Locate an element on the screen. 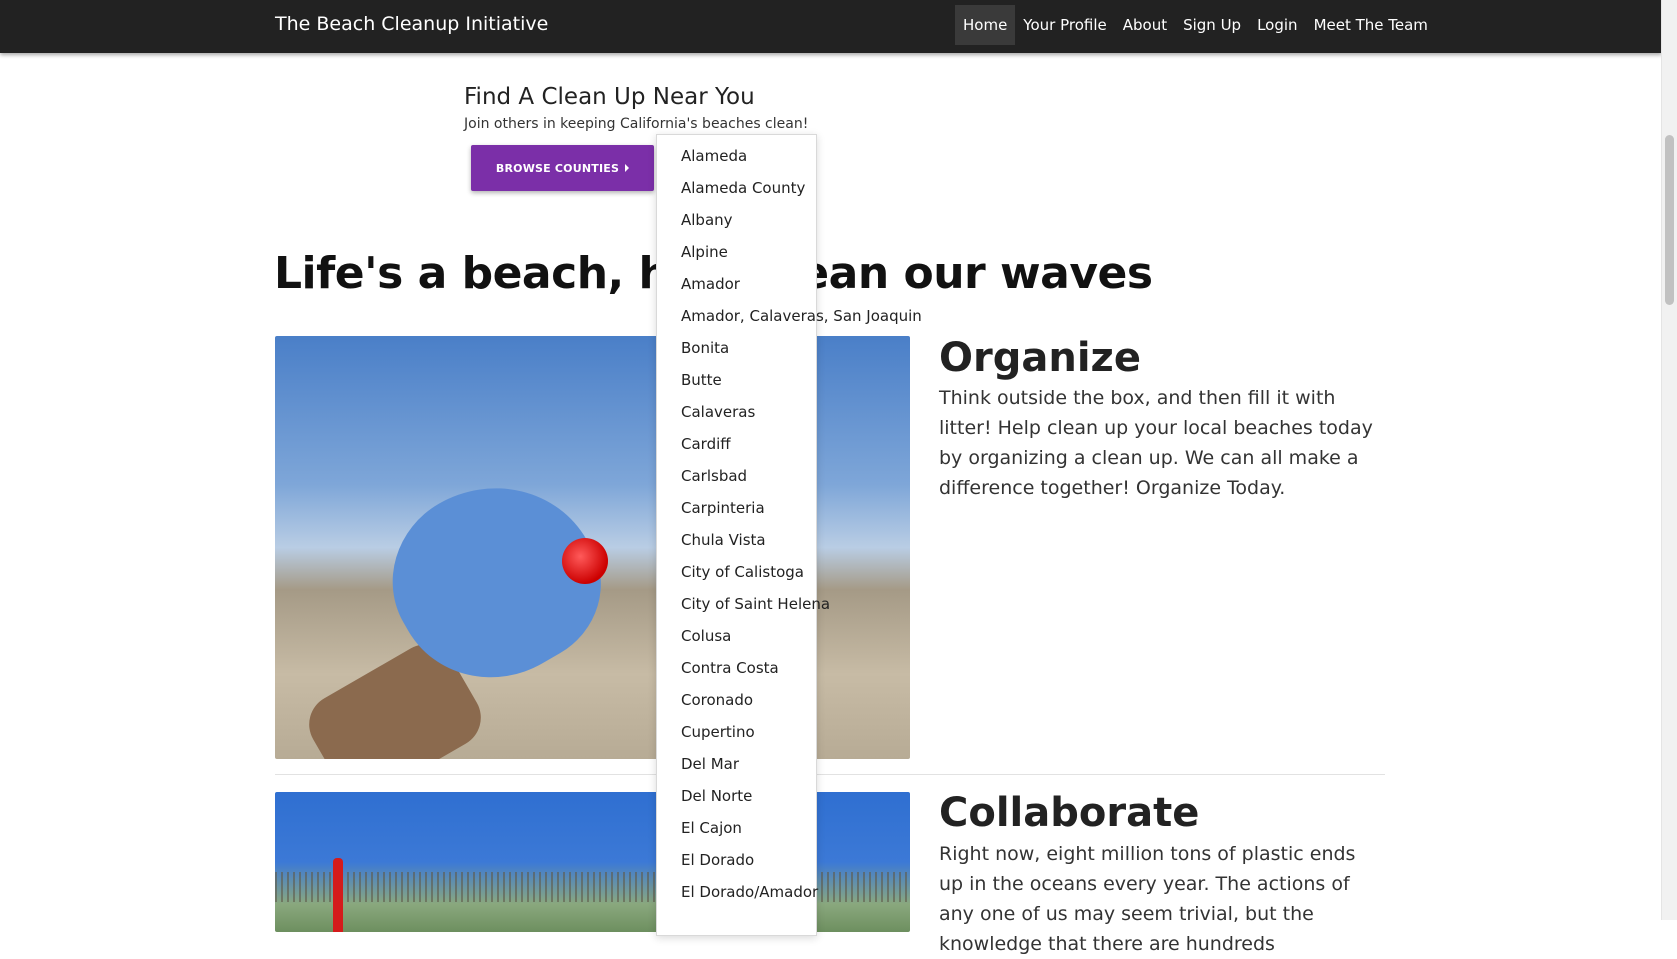 This screenshot has width=1677, height=959. find-title: Find A Clean Up Near You is located at coordinates (609, 97).